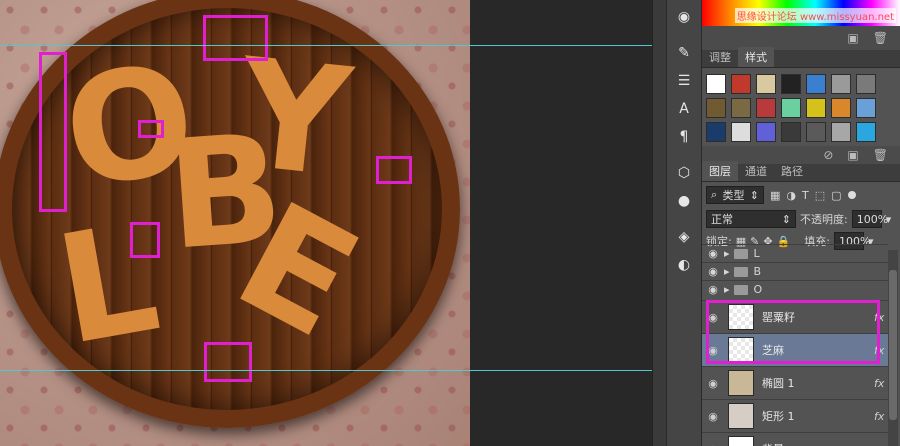  Describe the element at coordinates (720, 171) in the screenshot. I see `tab-layers: 图层` at that location.